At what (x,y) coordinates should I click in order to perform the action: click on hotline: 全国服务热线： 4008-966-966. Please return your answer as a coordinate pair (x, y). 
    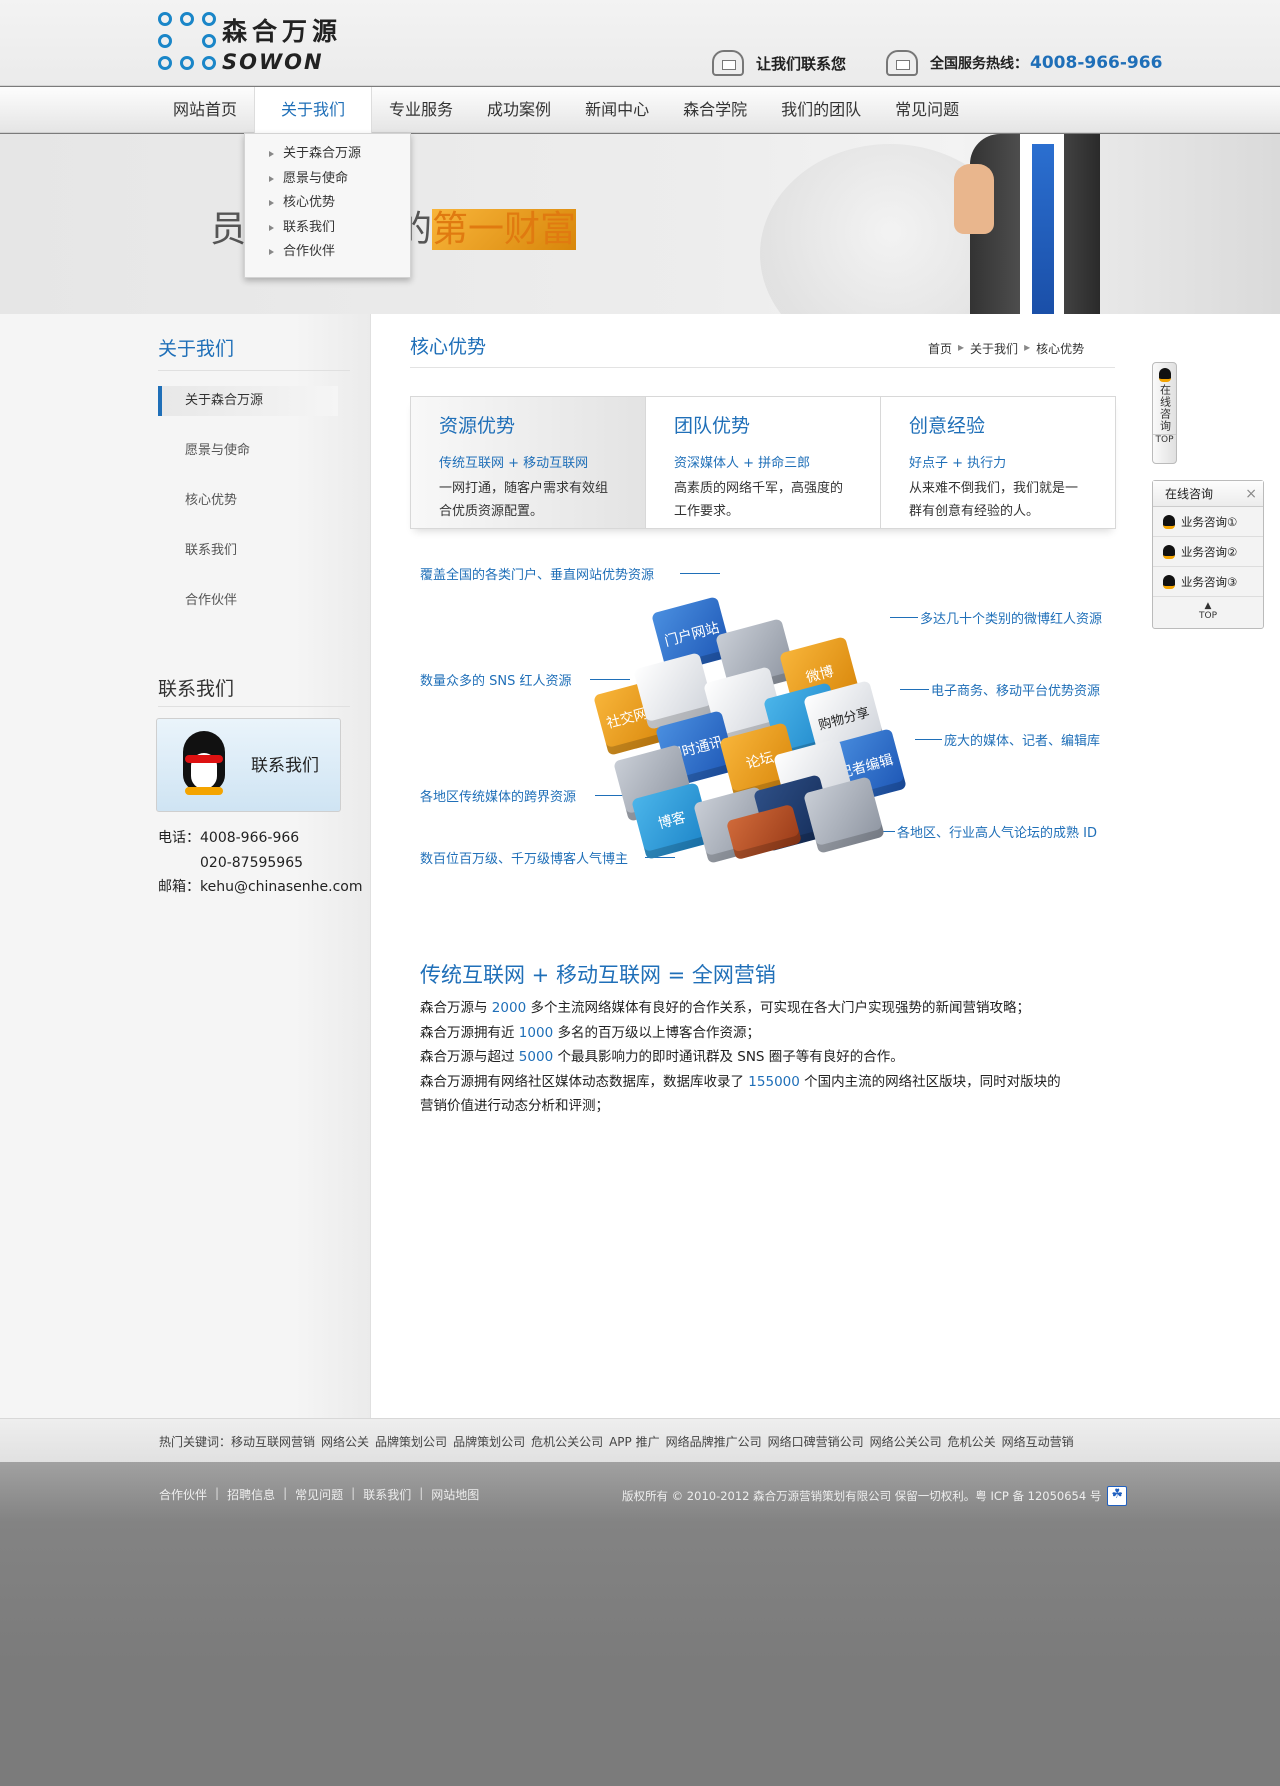
    Looking at the image, I should click on (1024, 63).